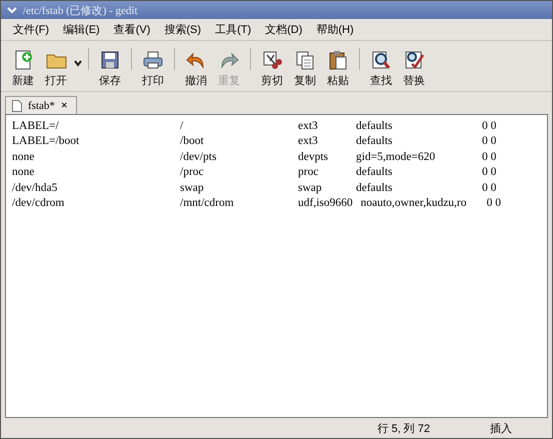  I want to click on text-field: /boot, so click(235, 141).